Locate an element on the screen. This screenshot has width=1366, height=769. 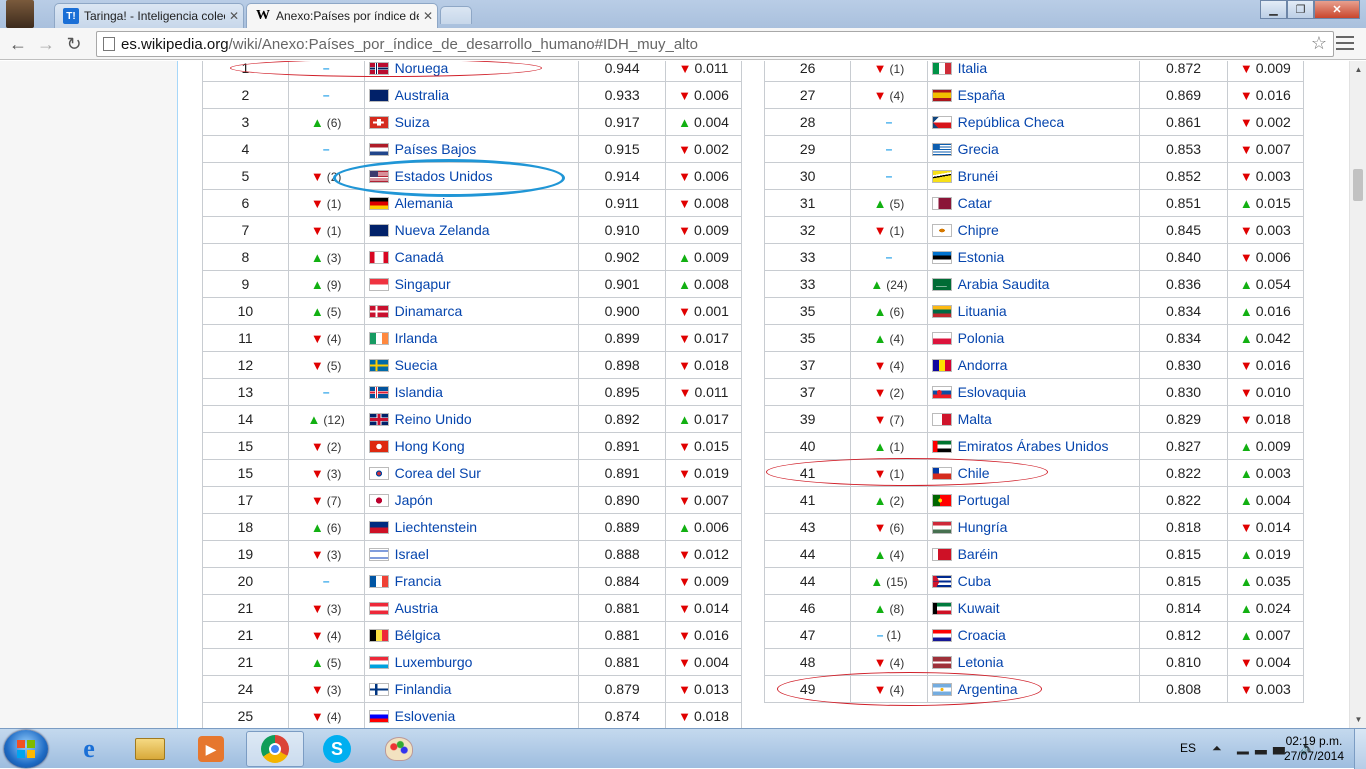
scroll-down-icon: ▼ is located at coordinates (1358, 719).